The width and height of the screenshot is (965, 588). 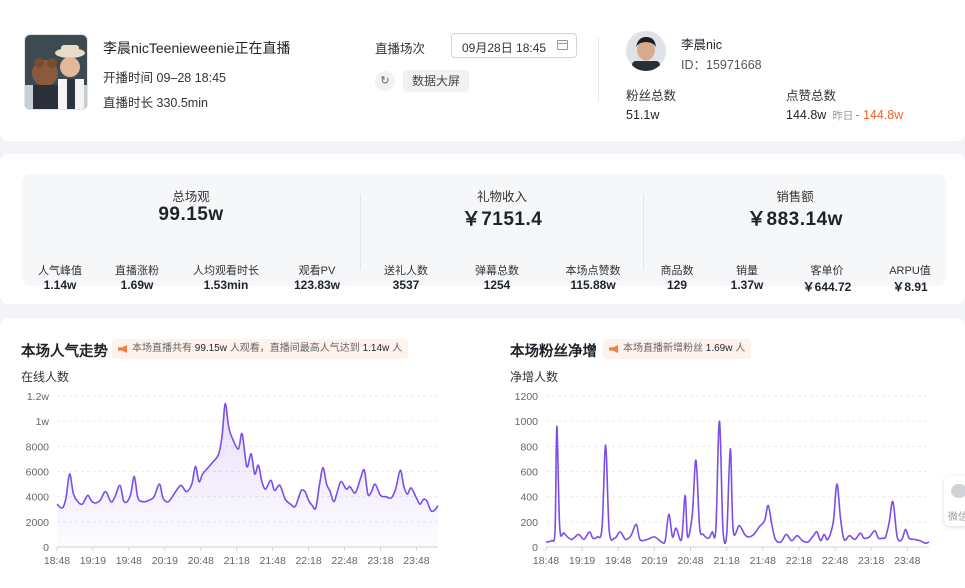 What do you see at coordinates (317, 285) in the screenshot?
I see `sub-metric-value: 123.83w` at bounding box center [317, 285].